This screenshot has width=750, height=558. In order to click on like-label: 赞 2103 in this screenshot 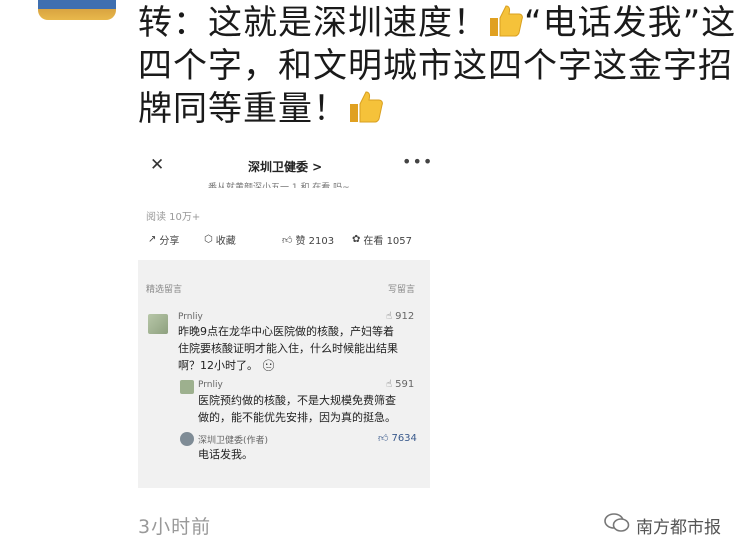, I will do `click(315, 241)`.